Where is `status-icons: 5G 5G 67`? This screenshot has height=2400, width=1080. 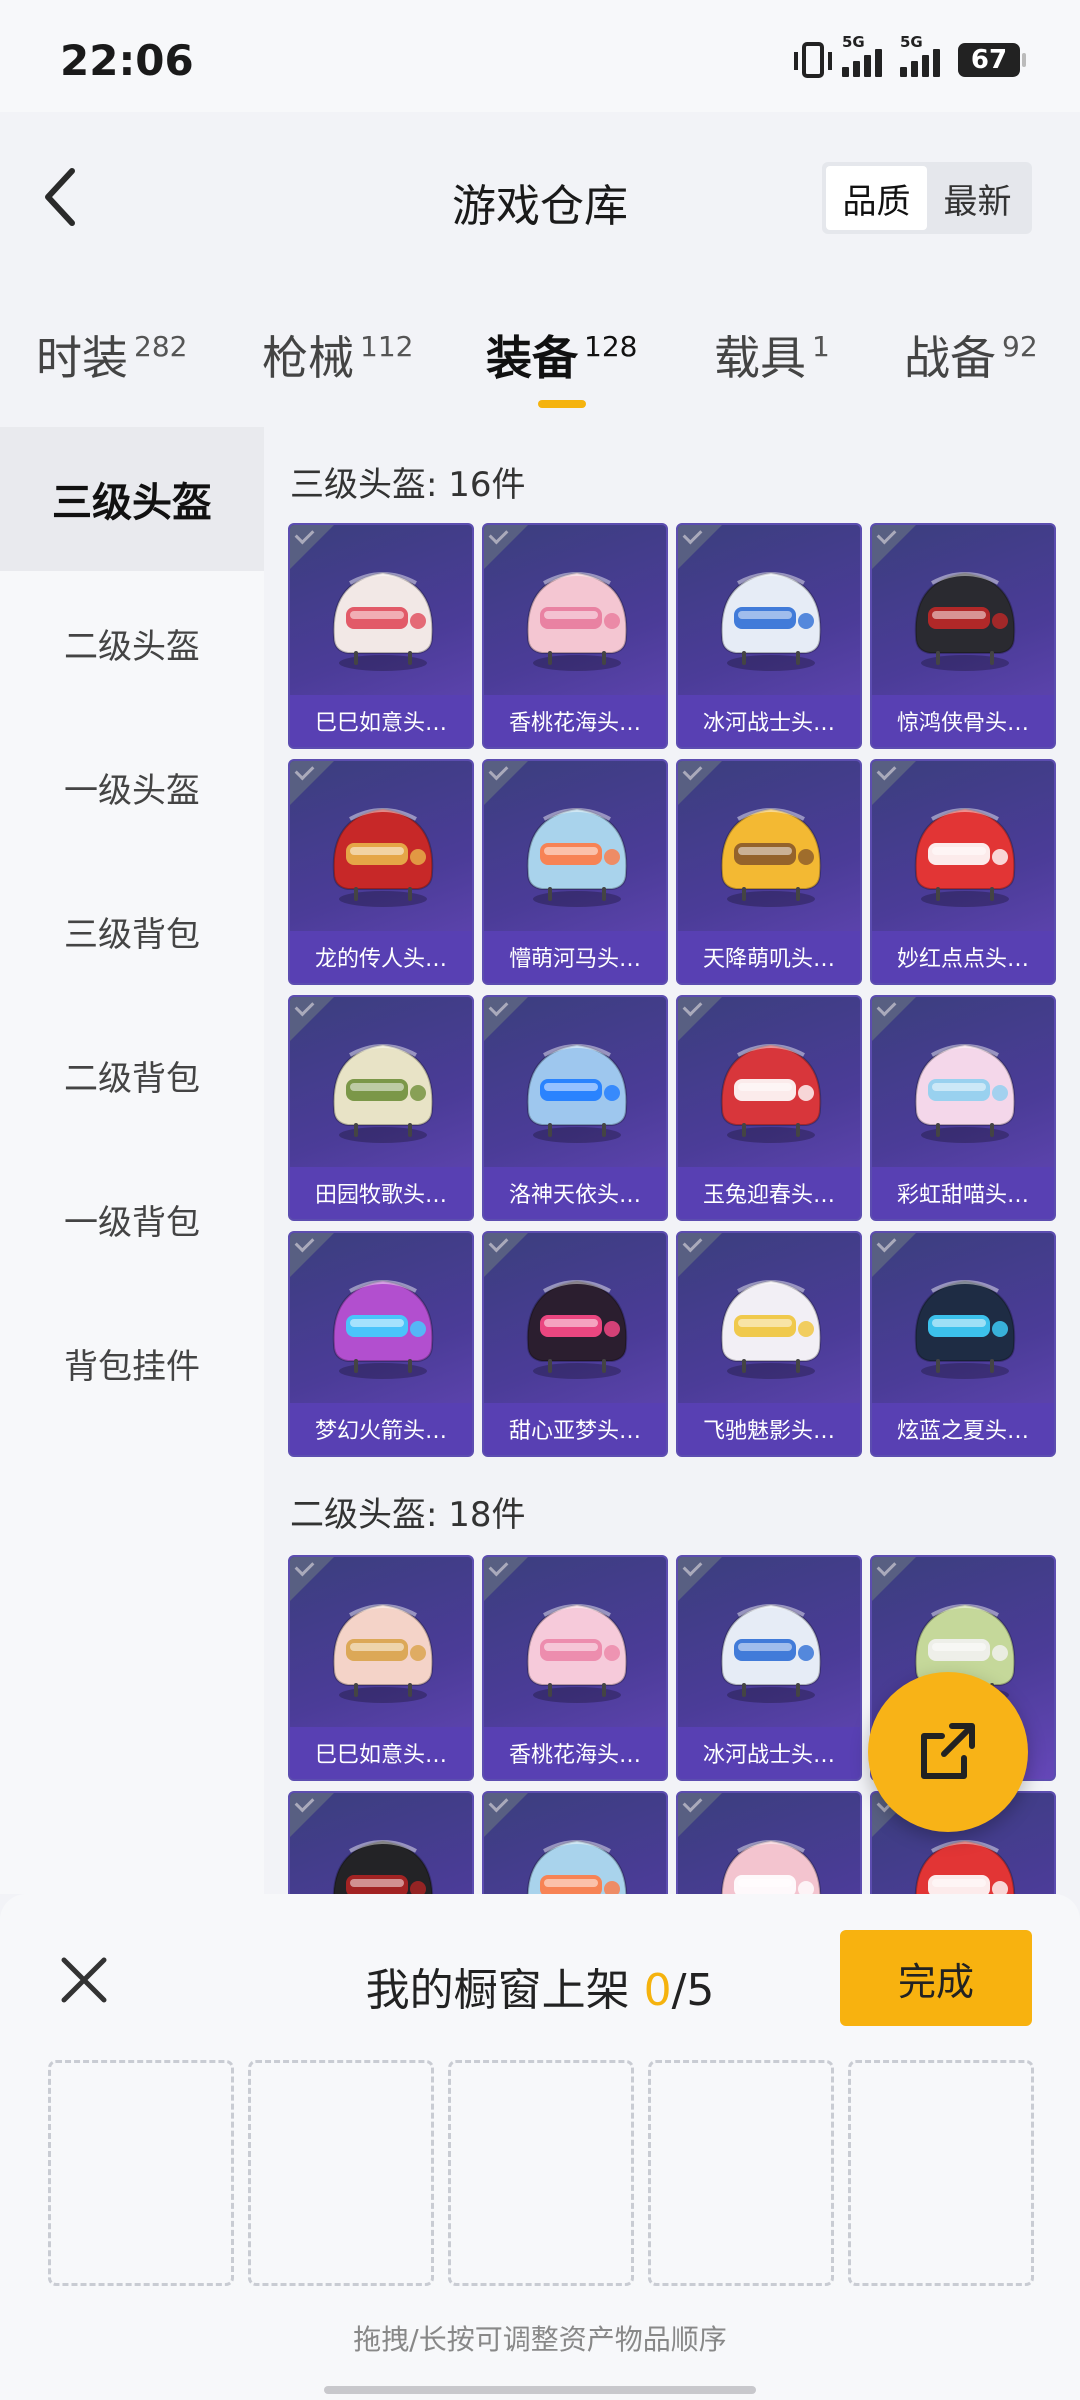
status-icons: 5G 5G 67 is located at coordinates (910, 56).